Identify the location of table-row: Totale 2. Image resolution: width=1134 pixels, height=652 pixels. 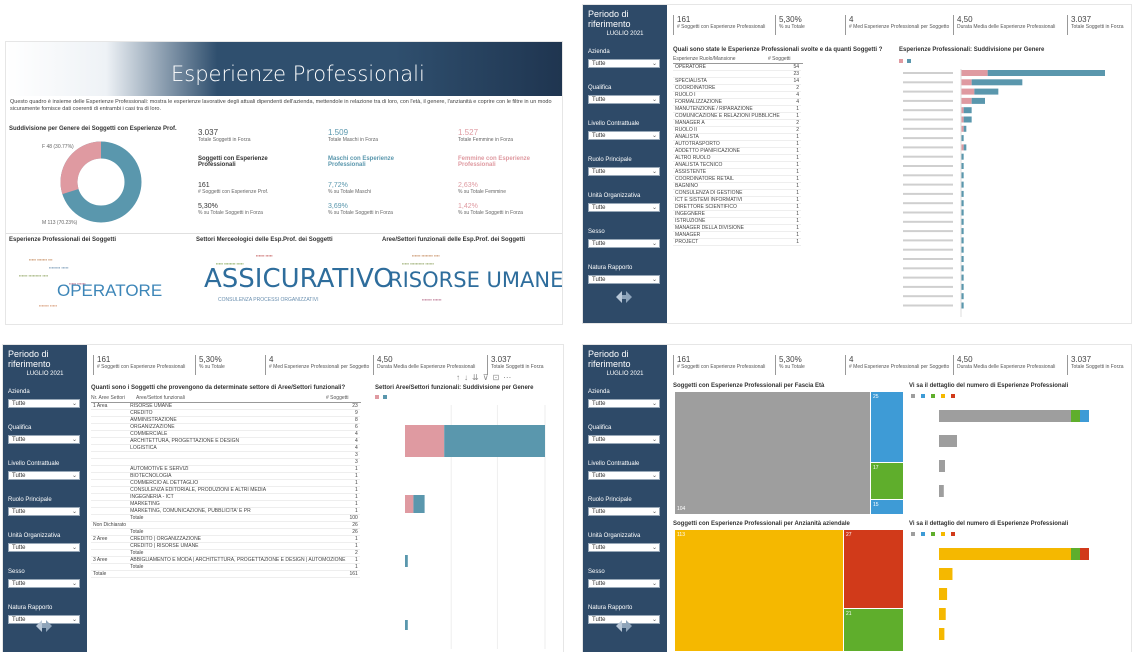
(225, 553).